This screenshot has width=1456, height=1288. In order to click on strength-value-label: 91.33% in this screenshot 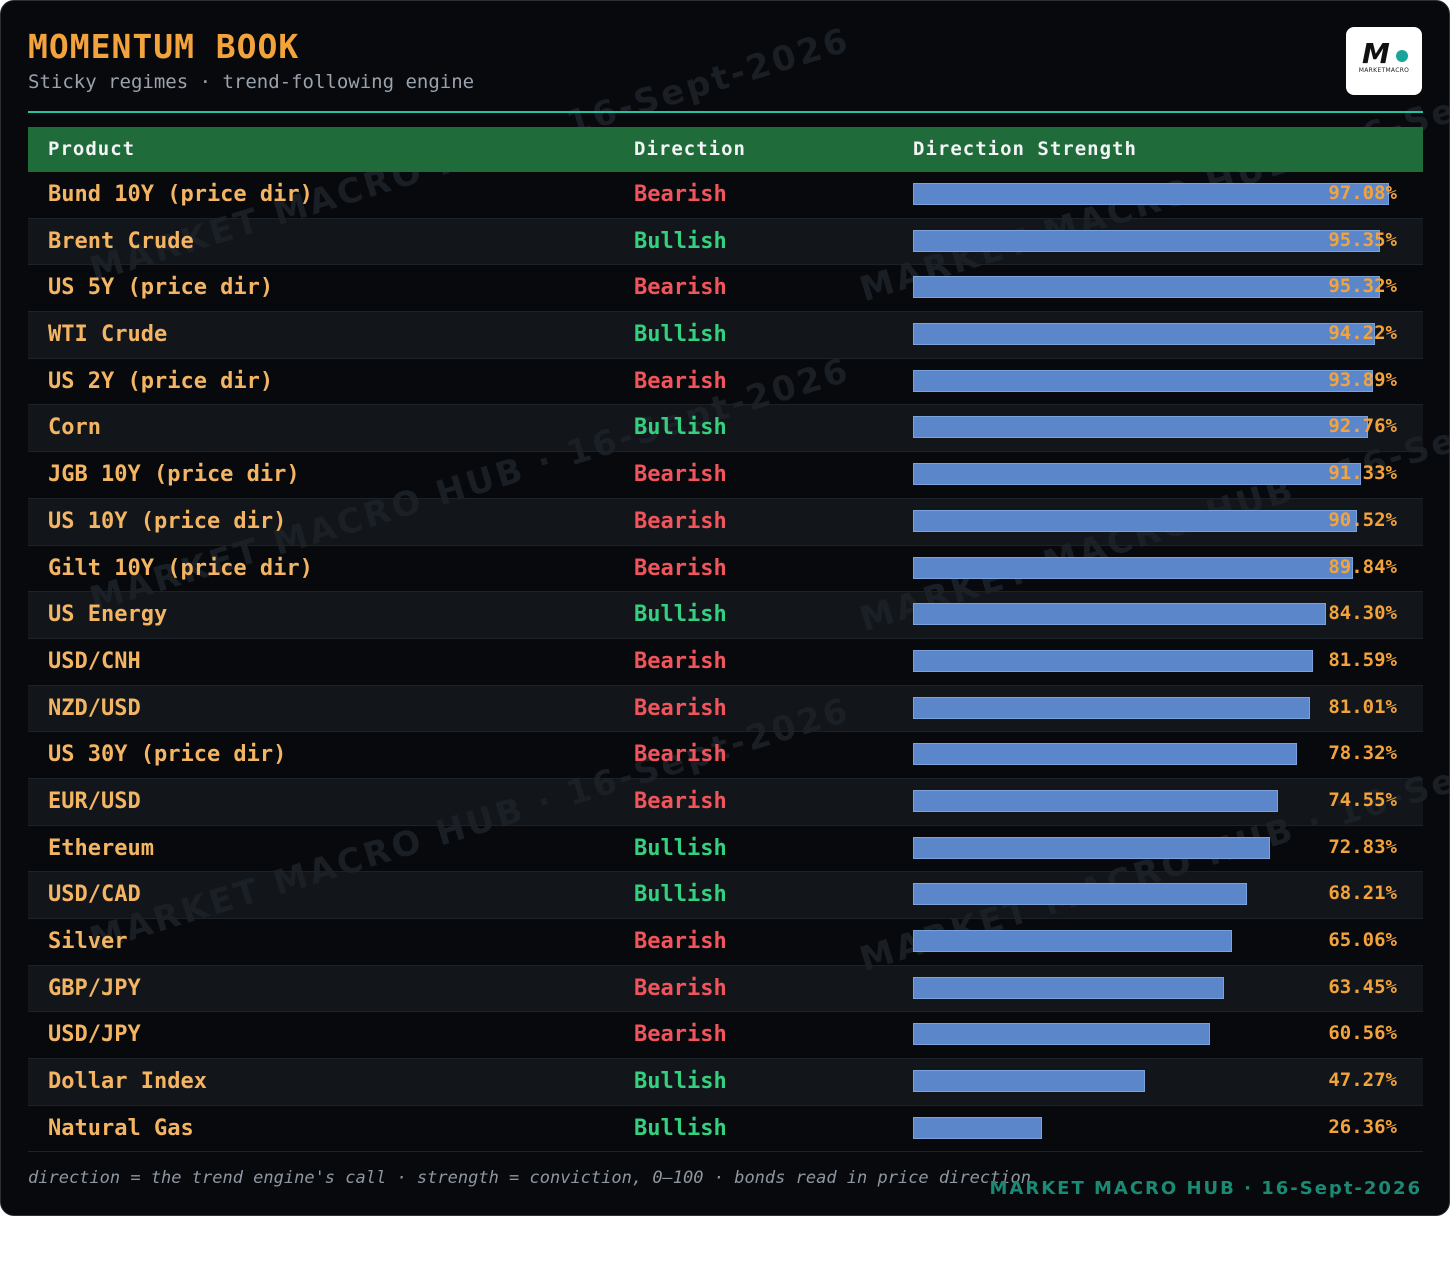, I will do `click(1362, 473)`.